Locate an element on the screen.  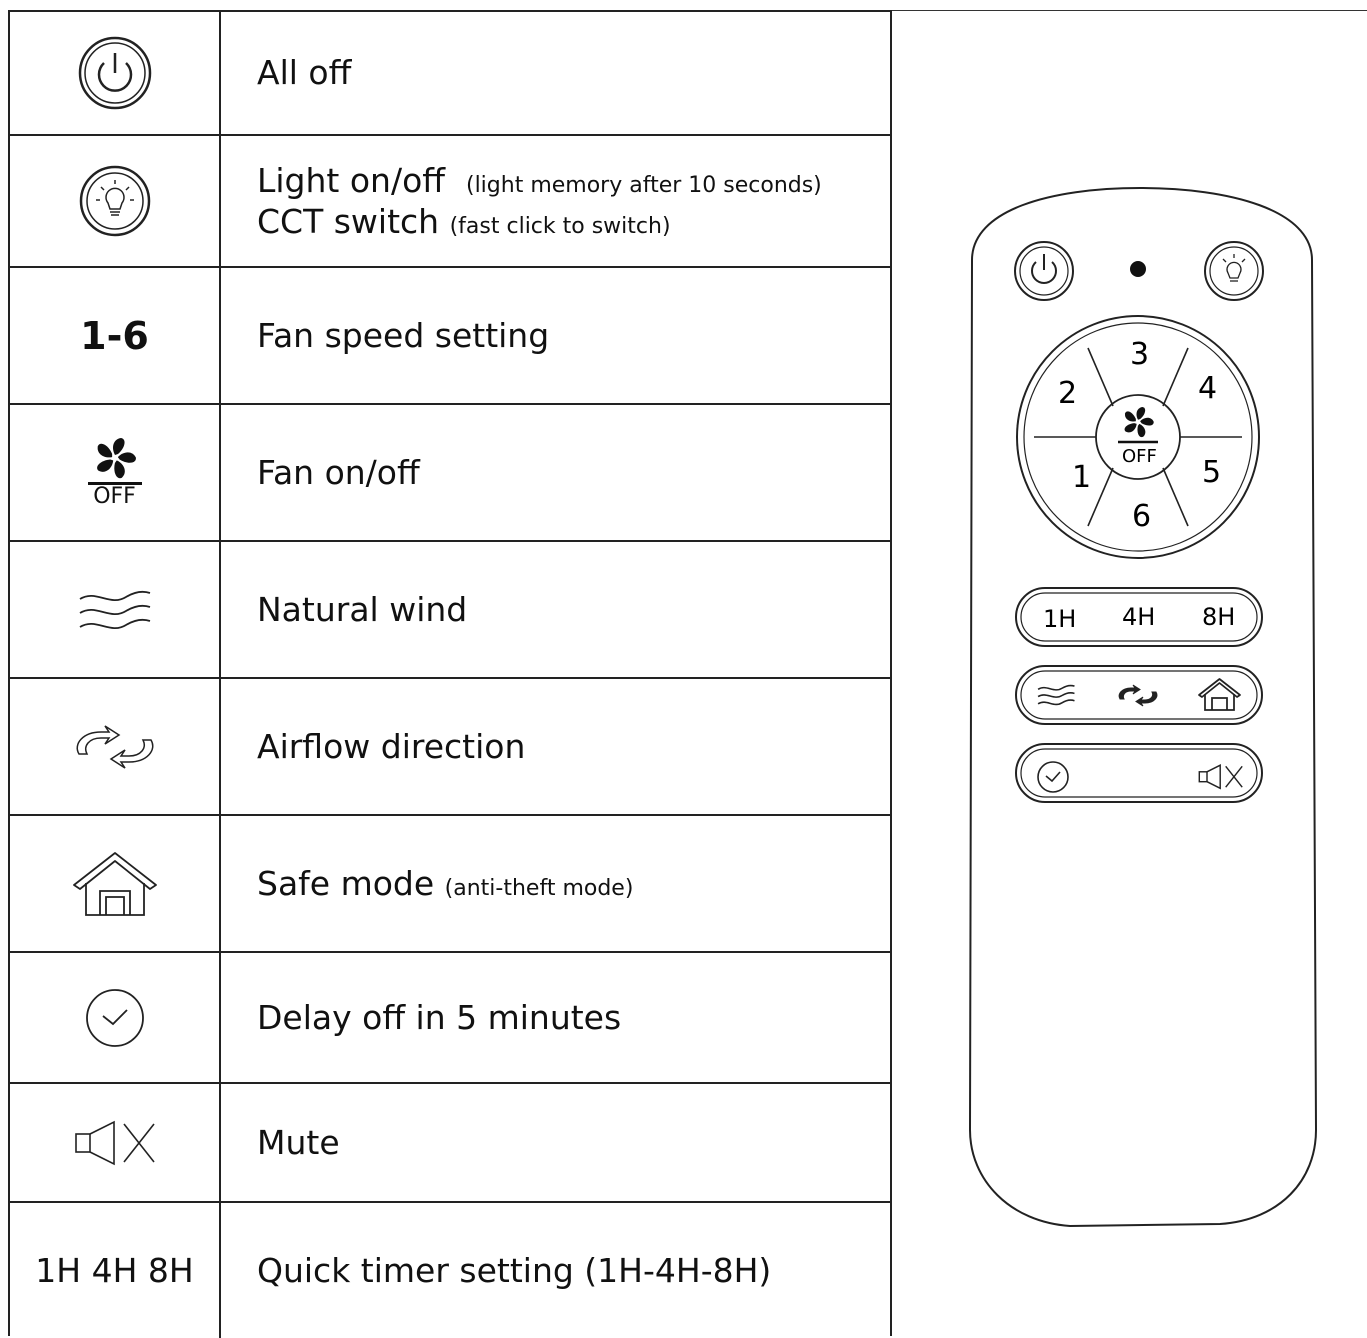
speed-button-6: 6 is located at coordinates (1141, 516).